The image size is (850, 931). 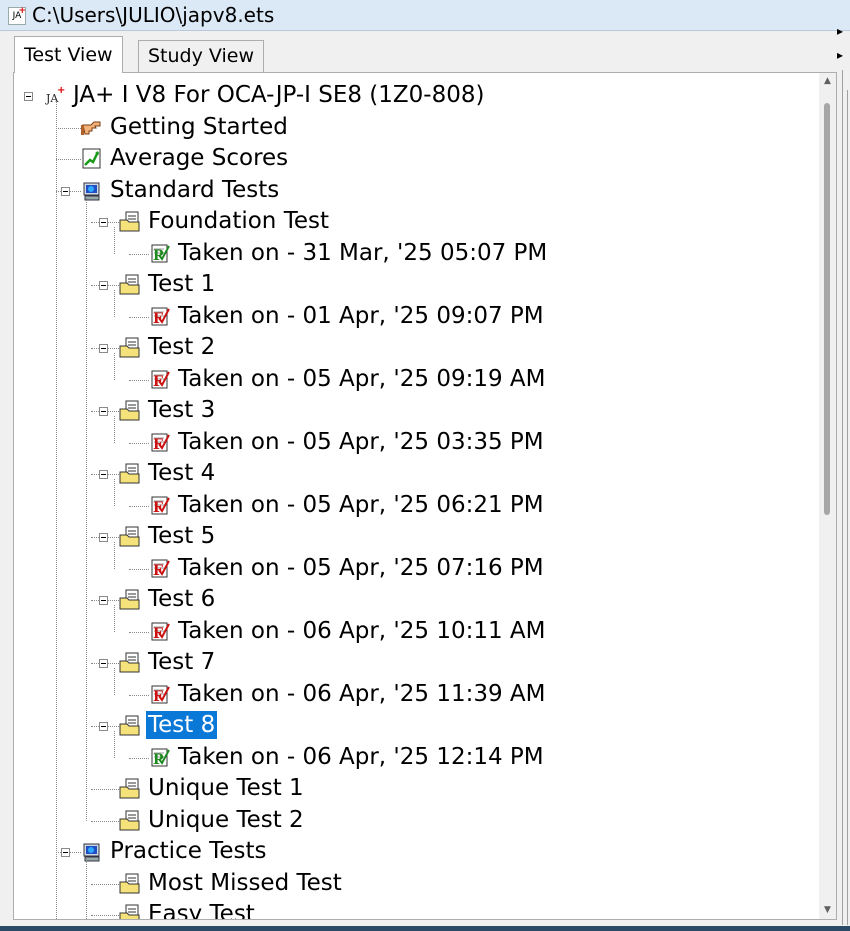 I want to click on tree-item-average-scores: Average Scores, so click(x=414, y=158).